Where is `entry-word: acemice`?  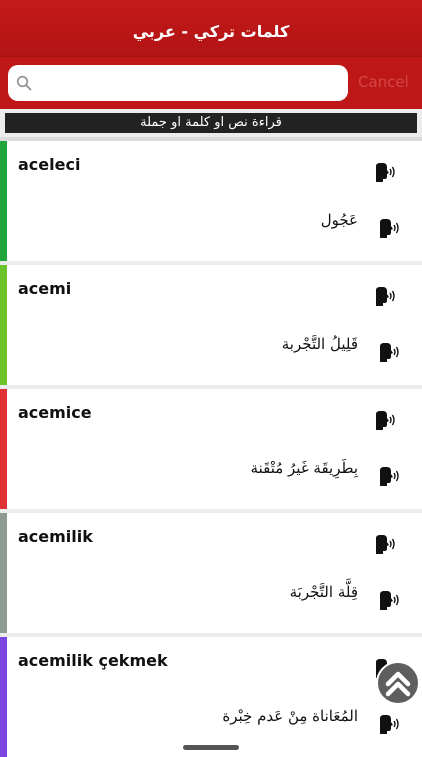 entry-word: acemice is located at coordinates (55, 412).